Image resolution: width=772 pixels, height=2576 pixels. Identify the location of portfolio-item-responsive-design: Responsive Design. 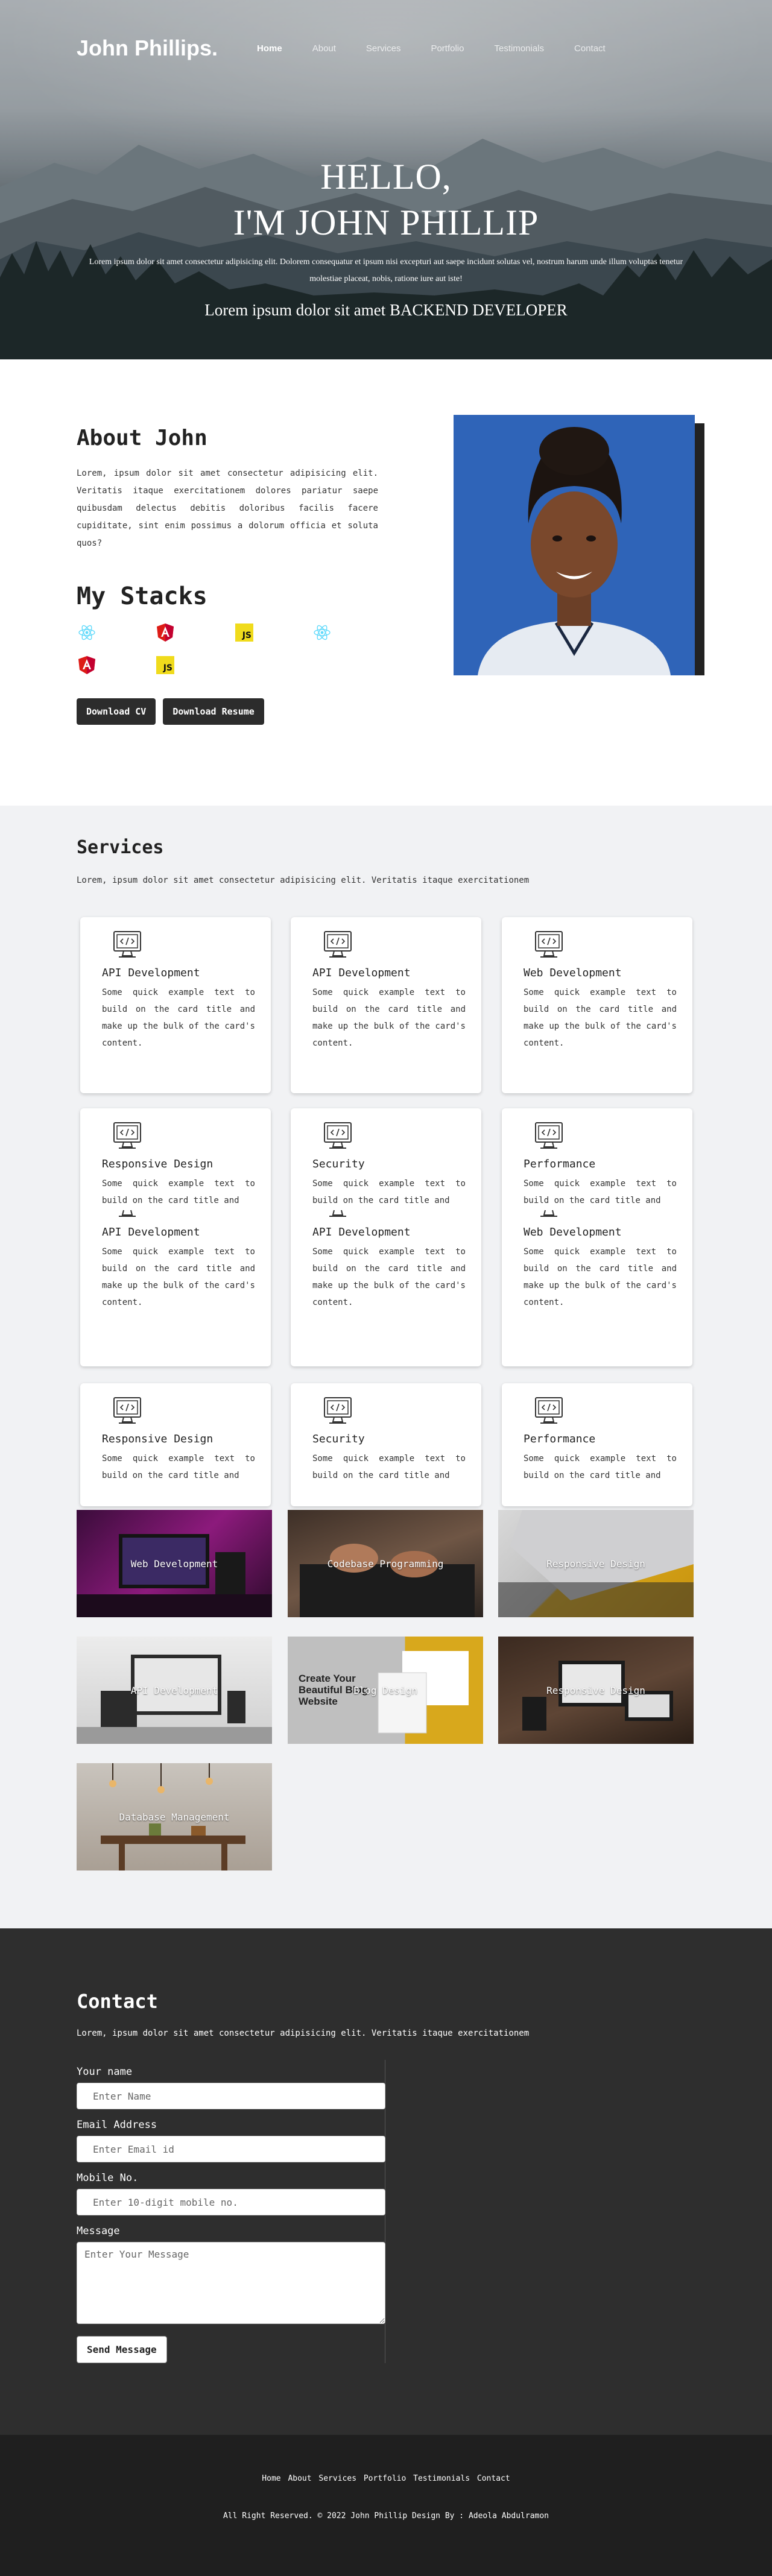
(596, 1563).